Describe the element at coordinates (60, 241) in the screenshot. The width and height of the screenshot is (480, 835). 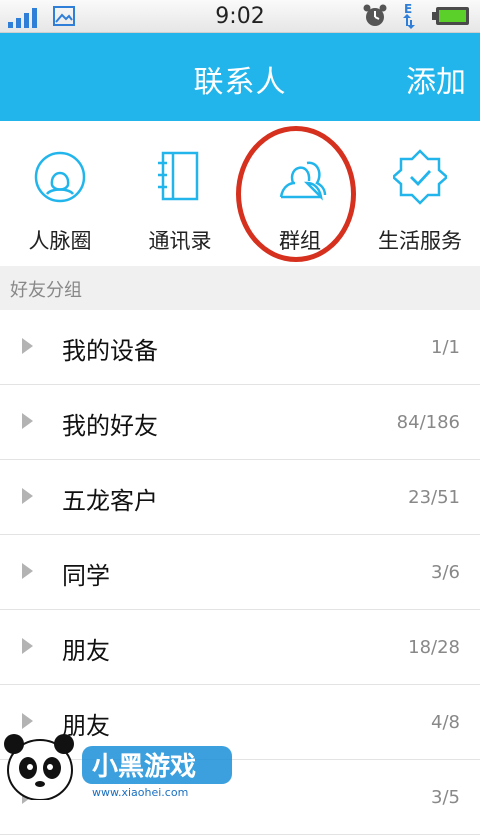
I see `quick-entry-label: 人脉圈` at that location.